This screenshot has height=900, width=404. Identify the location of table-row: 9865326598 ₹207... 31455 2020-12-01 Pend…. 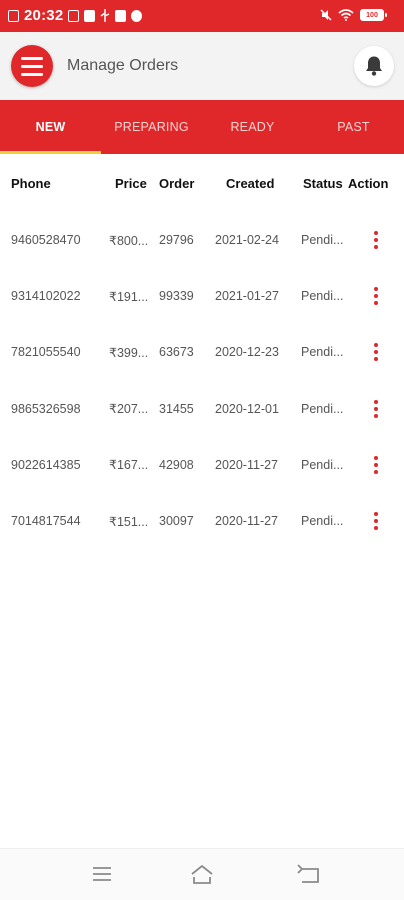
(202, 409).